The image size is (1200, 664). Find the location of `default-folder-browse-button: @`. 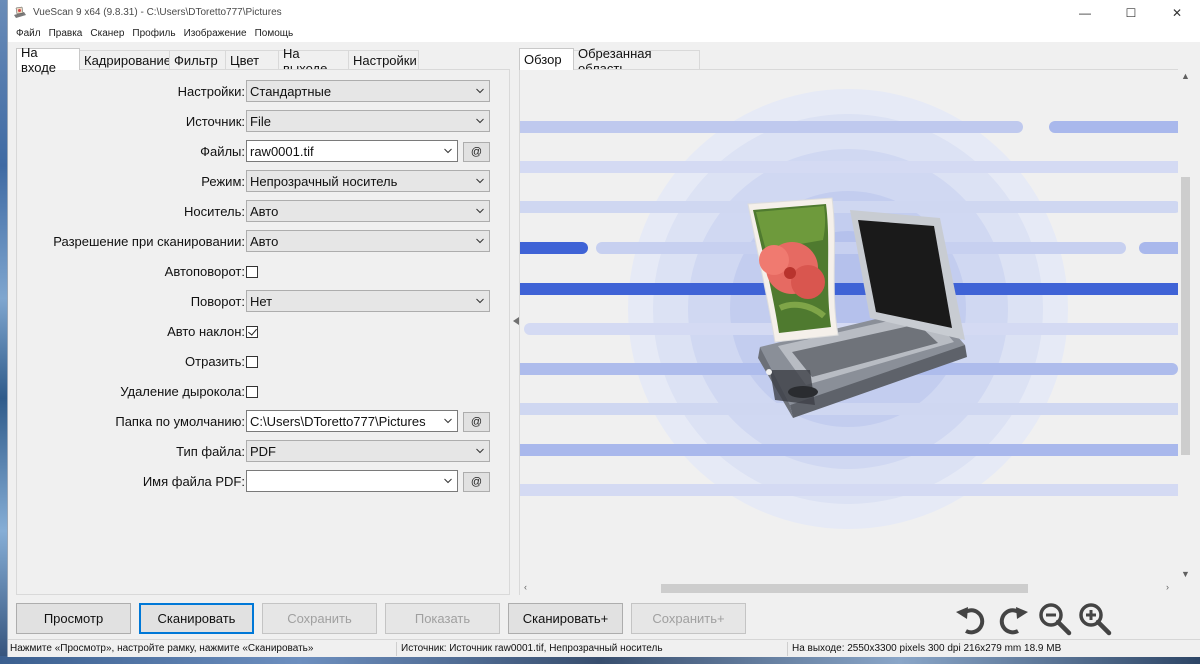

default-folder-browse-button: @ is located at coordinates (476, 422).